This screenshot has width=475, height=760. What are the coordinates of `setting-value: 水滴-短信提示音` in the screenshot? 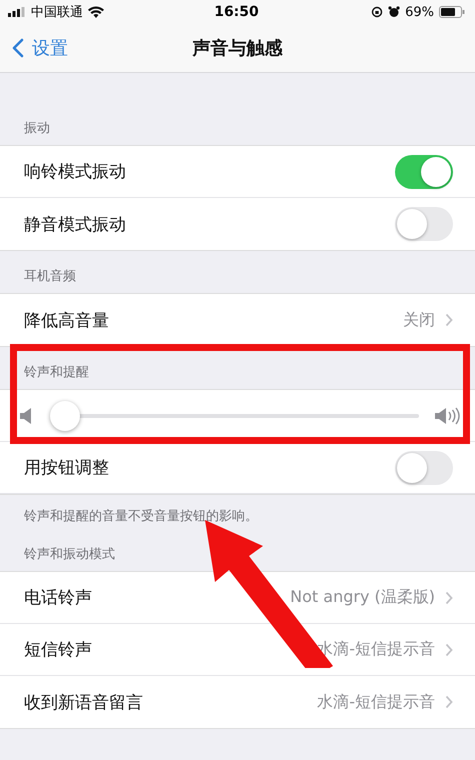 It's located at (376, 702).